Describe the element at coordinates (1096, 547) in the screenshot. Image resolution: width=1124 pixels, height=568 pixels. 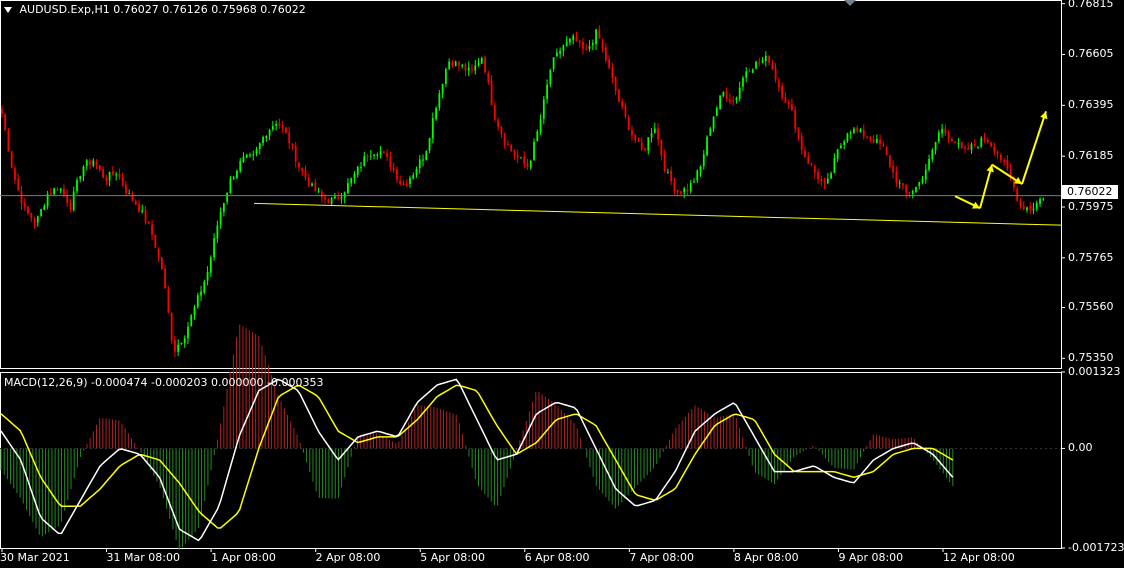
I see `macd-tick-label: -0.001723` at that location.